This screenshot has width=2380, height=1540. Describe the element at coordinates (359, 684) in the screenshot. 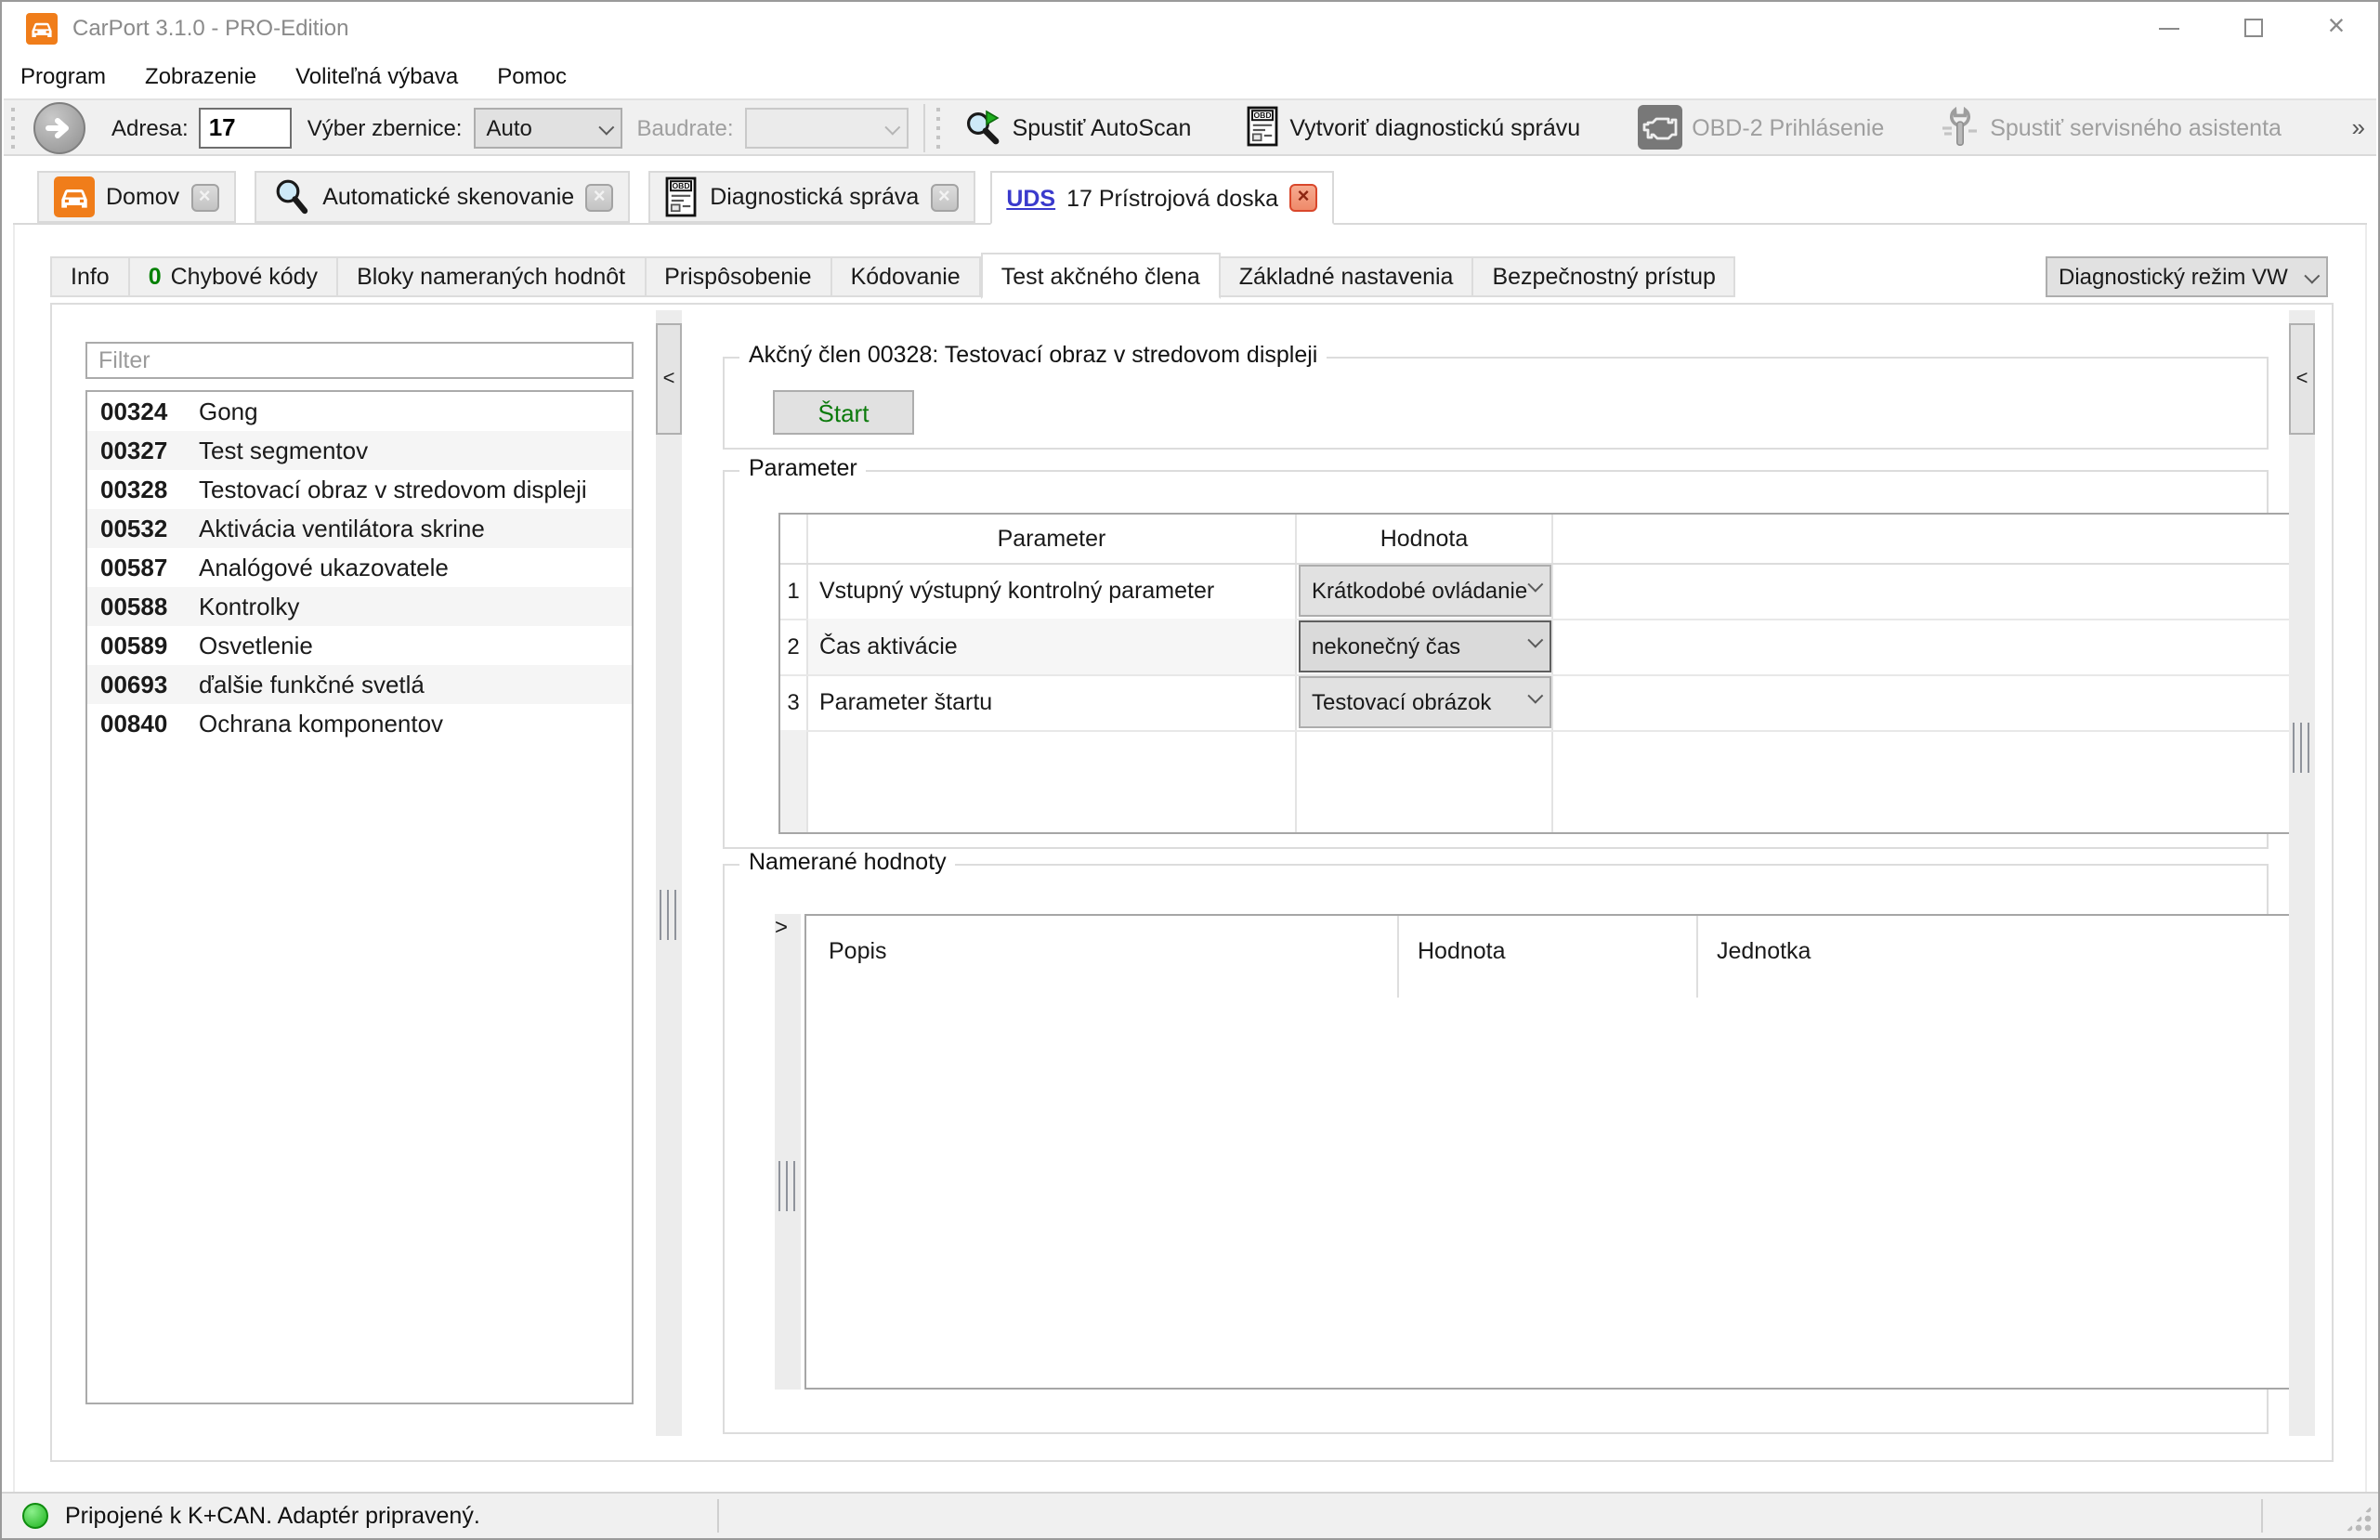

I see `list-item: 00693 ďalšie funkčné svetlá` at that location.